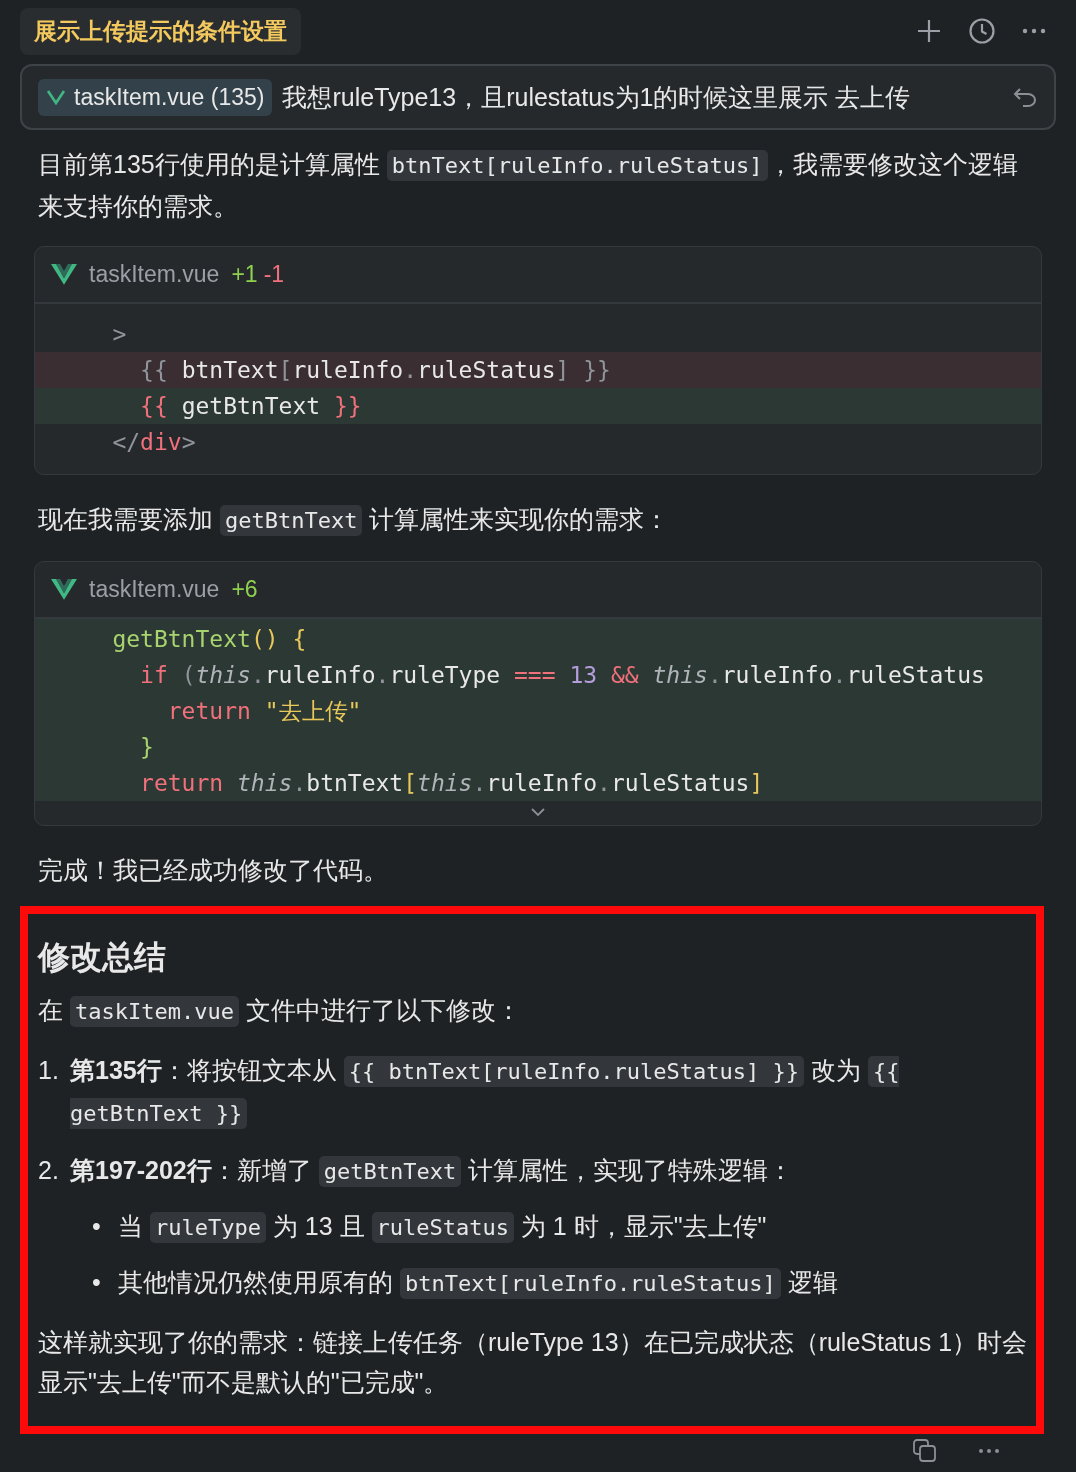 This screenshot has width=1076, height=1472. I want to click on inline-code: ruleStatus, so click(442, 1227).